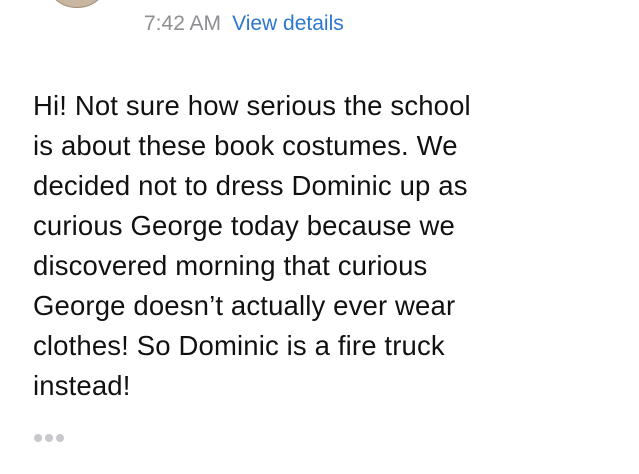  I want to click on sender-avatar, so click(77, 4).